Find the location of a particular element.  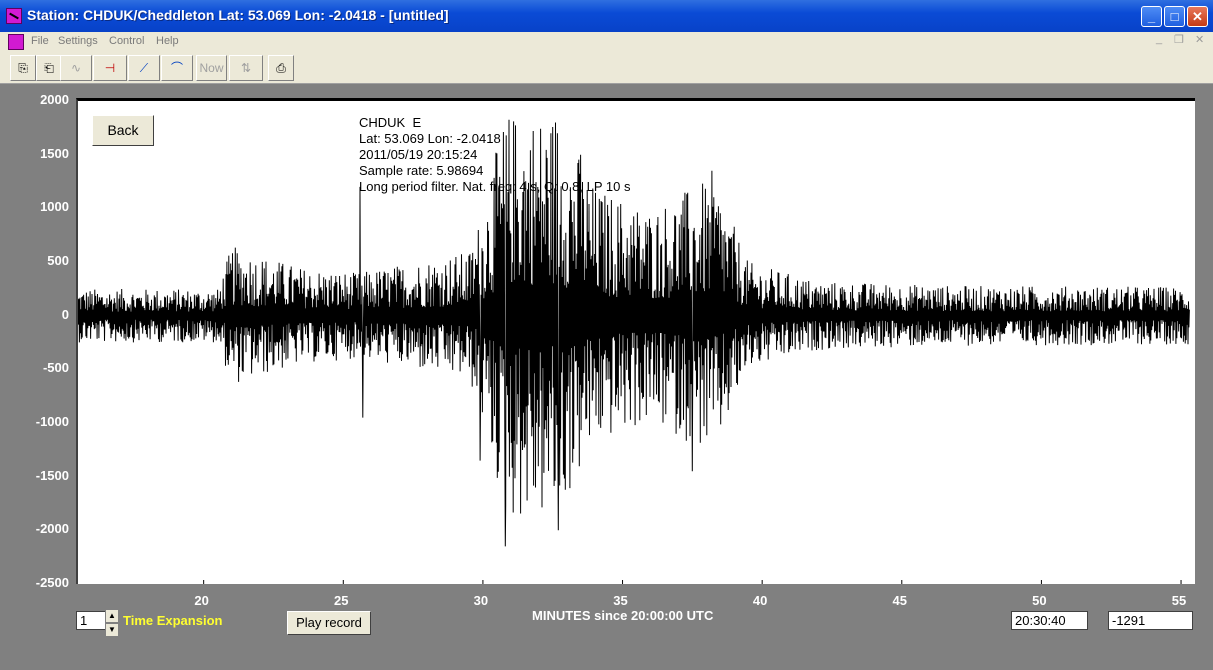

waveform-icon: ∿ is located at coordinates (76, 68).